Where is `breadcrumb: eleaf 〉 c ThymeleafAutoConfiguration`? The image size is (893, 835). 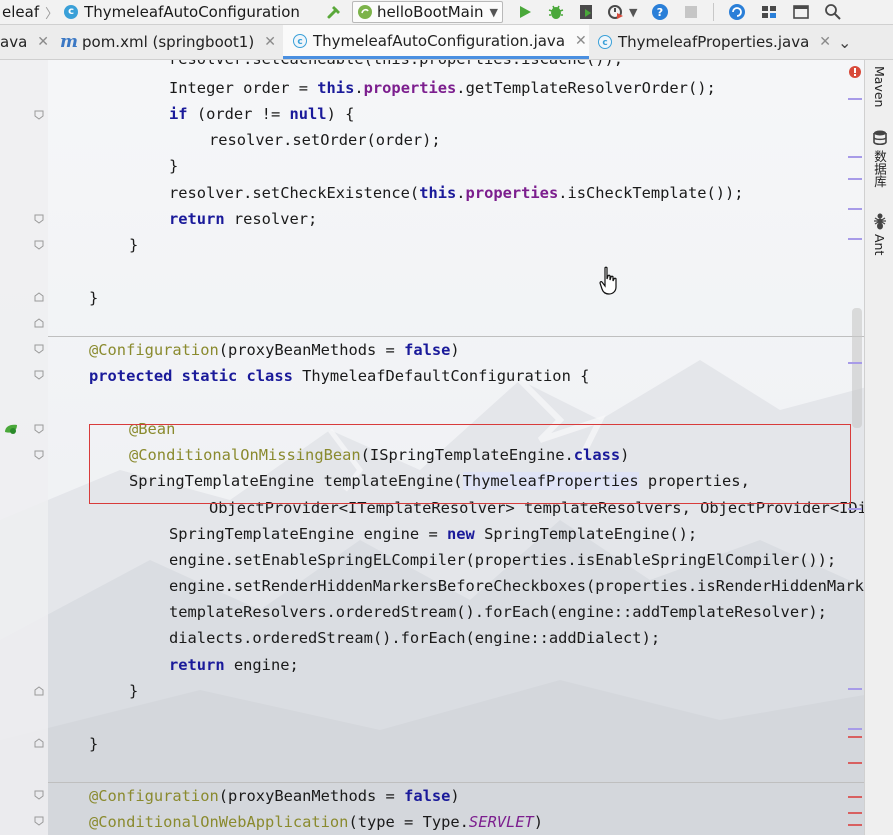 breadcrumb: eleaf 〉 c ThymeleafAutoConfiguration is located at coordinates (151, 12).